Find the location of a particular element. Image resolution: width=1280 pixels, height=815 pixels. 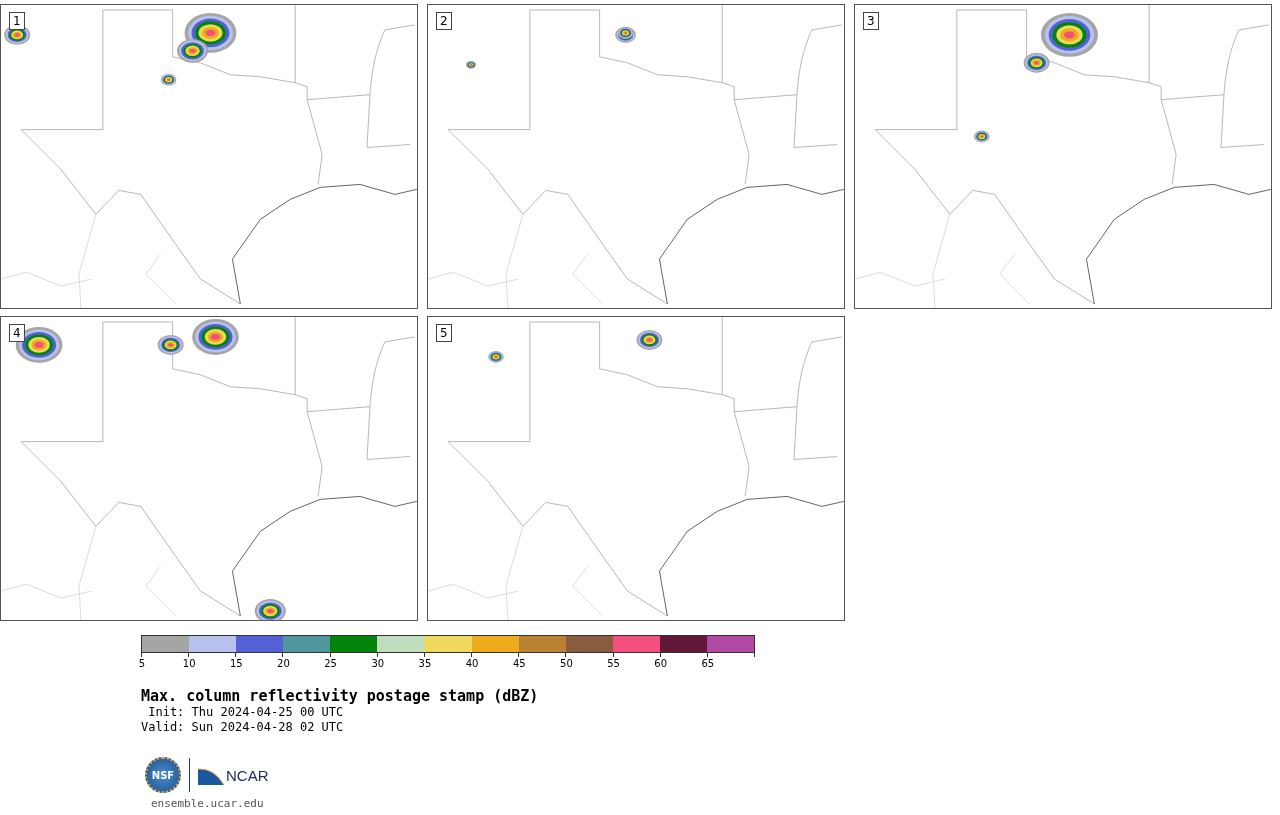

tick-label: 20 is located at coordinates (283, 663).